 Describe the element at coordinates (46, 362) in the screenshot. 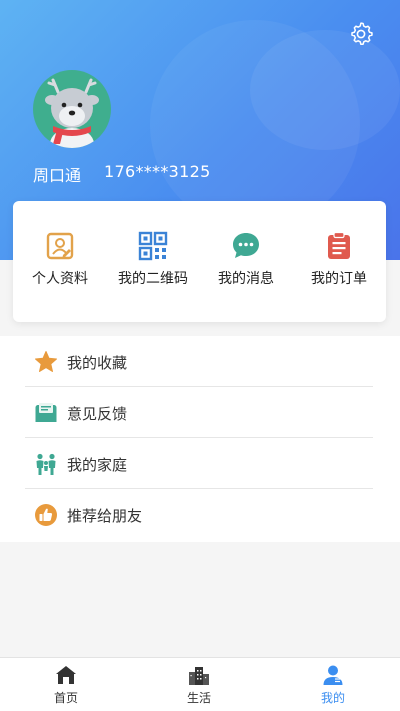

I see `star-icon` at that location.